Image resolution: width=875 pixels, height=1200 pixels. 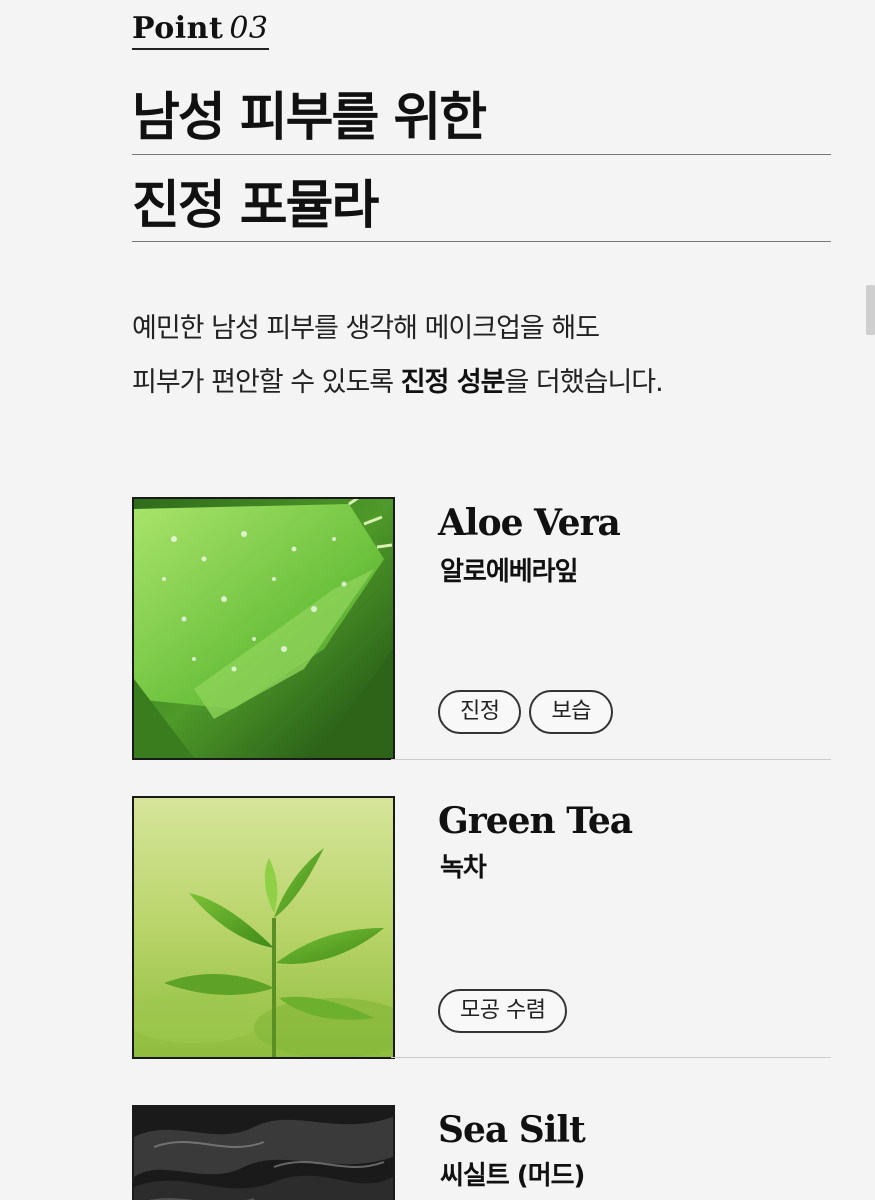 What do you see at coordinates (584, 382) in the screenshot?
I see `description-text-end: 을 더했습니다.` at bounding box center [584, 382].